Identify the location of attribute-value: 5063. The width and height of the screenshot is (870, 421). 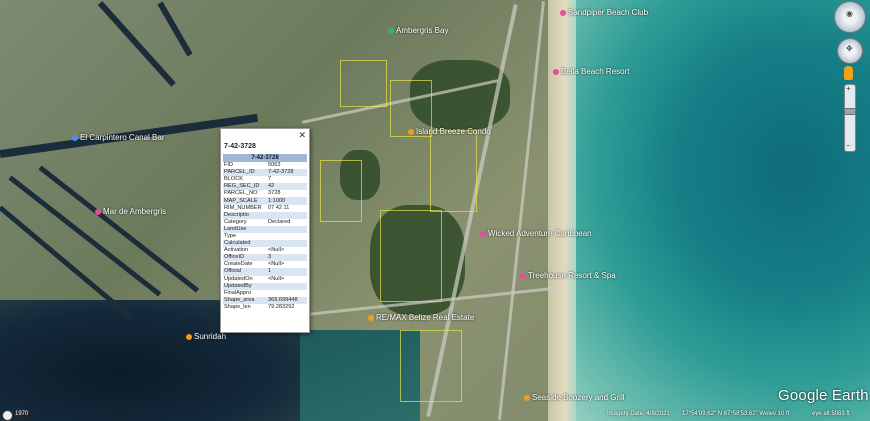
(274, 165).